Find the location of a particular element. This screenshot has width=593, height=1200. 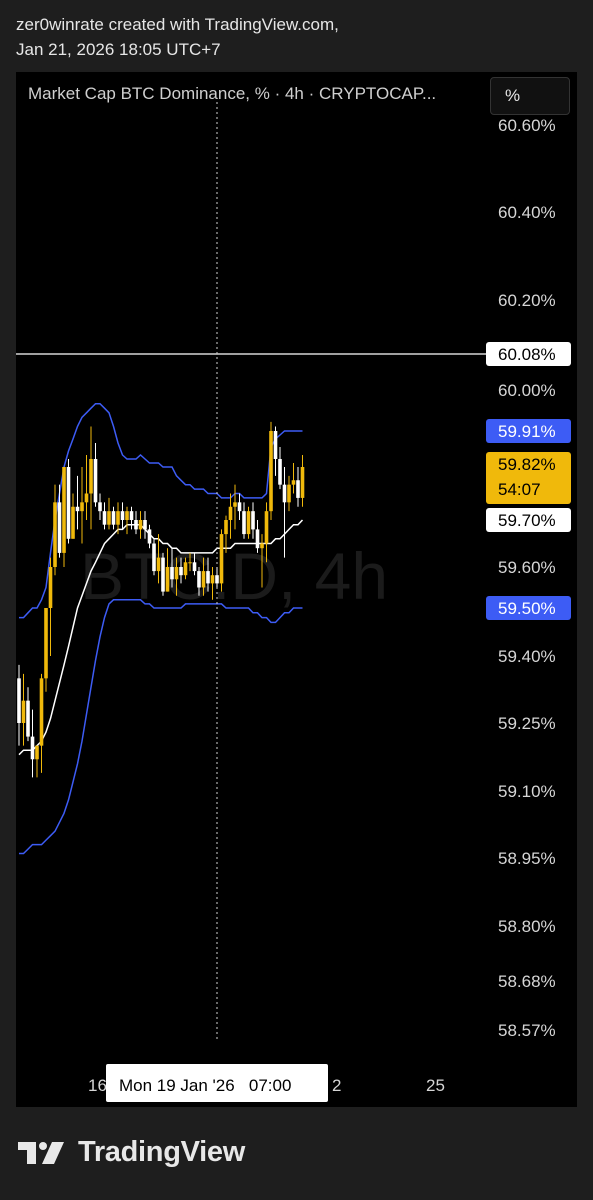

attribution-line-2: Jan 21, 2026 18:05 UTC+7 is located at coordinates (118, 49).